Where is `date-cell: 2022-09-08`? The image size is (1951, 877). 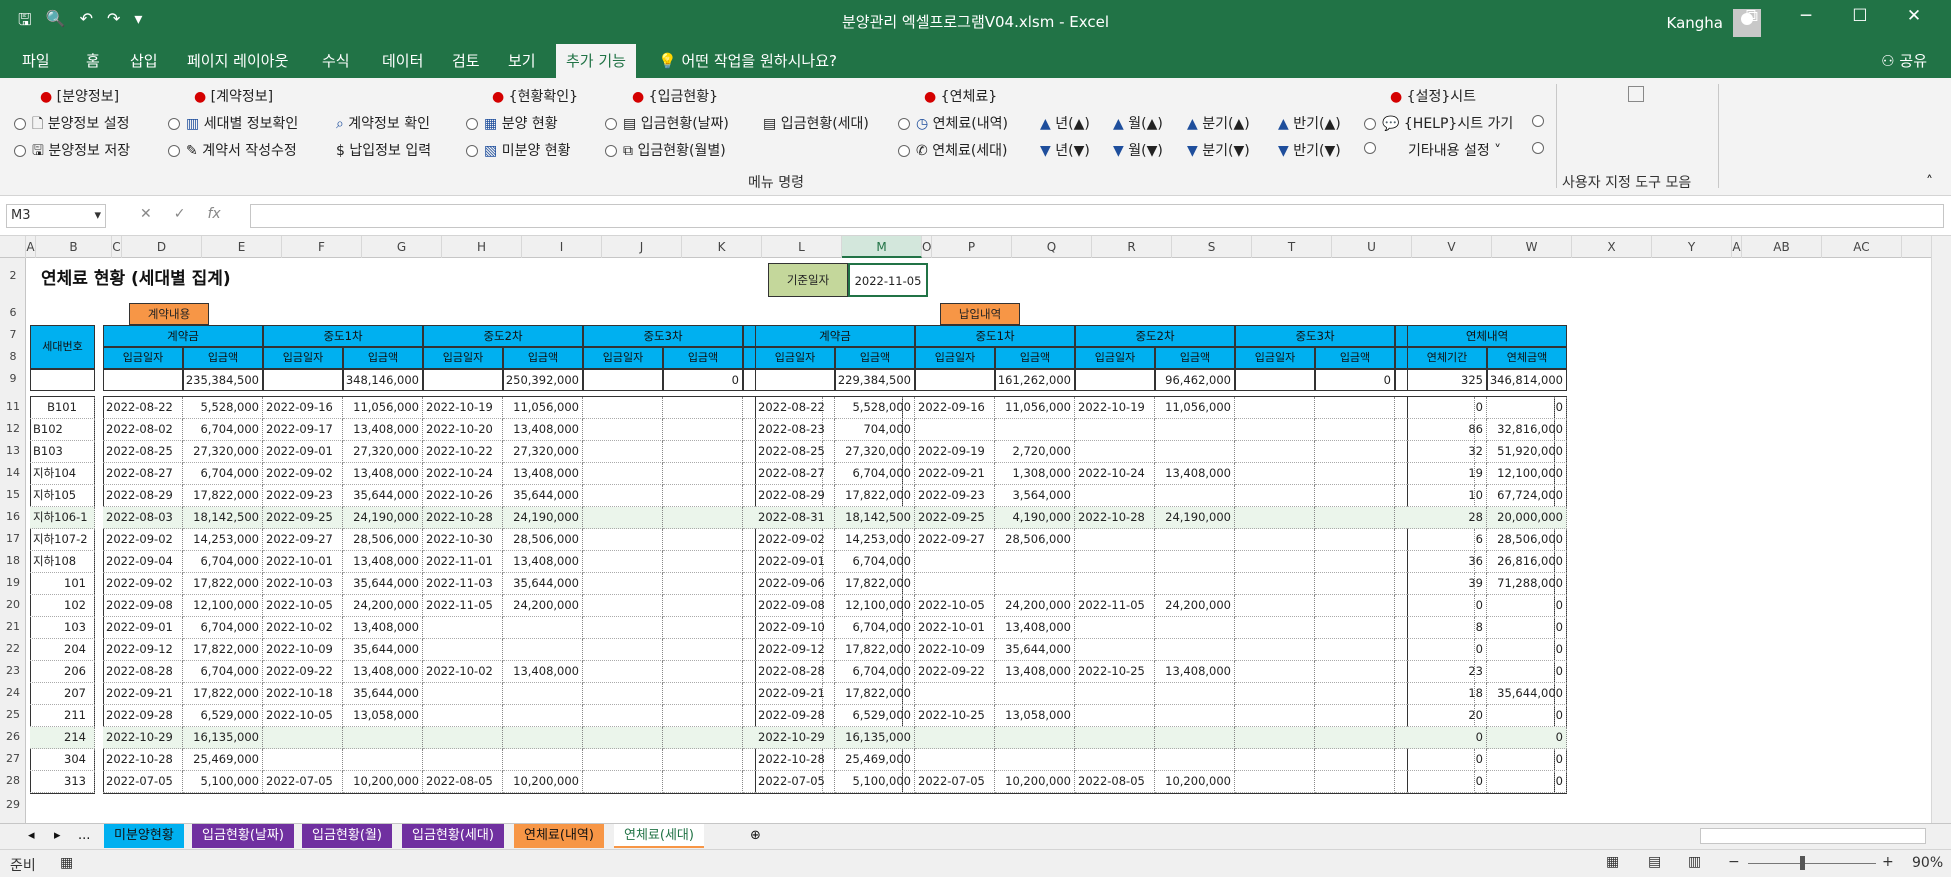
date-cell: 2022-09-08 is located at coordinates (143, 606).